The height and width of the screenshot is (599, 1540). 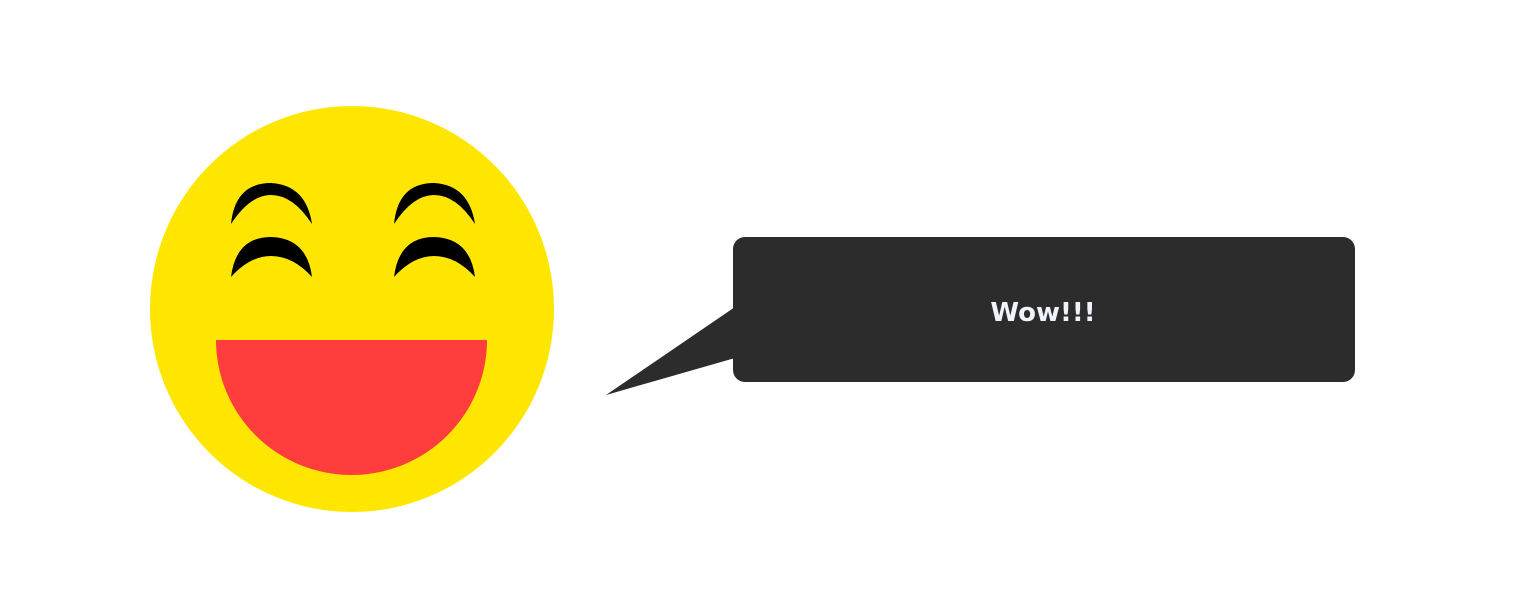 What do you see at coordinates (980, 316) in the screenshot?
I see `speech-bubble: Wow!!!` at bounding box center [980, 316].